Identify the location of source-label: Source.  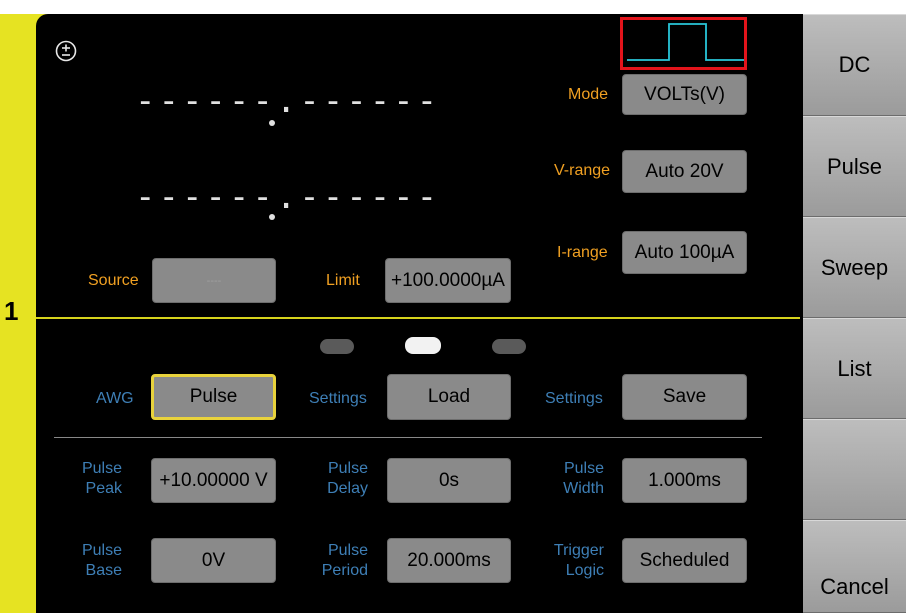
(113, 280).